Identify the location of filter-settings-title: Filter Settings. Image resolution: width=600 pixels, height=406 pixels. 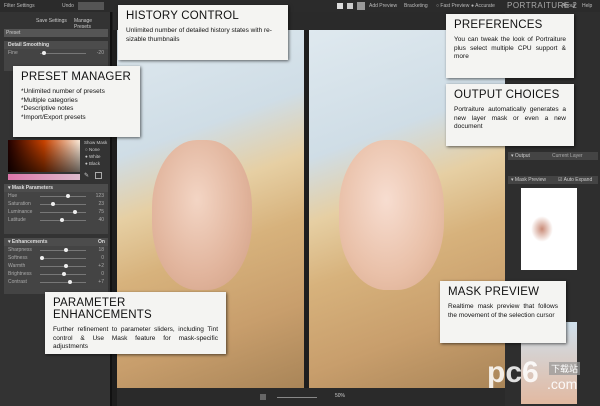
(19, 6).